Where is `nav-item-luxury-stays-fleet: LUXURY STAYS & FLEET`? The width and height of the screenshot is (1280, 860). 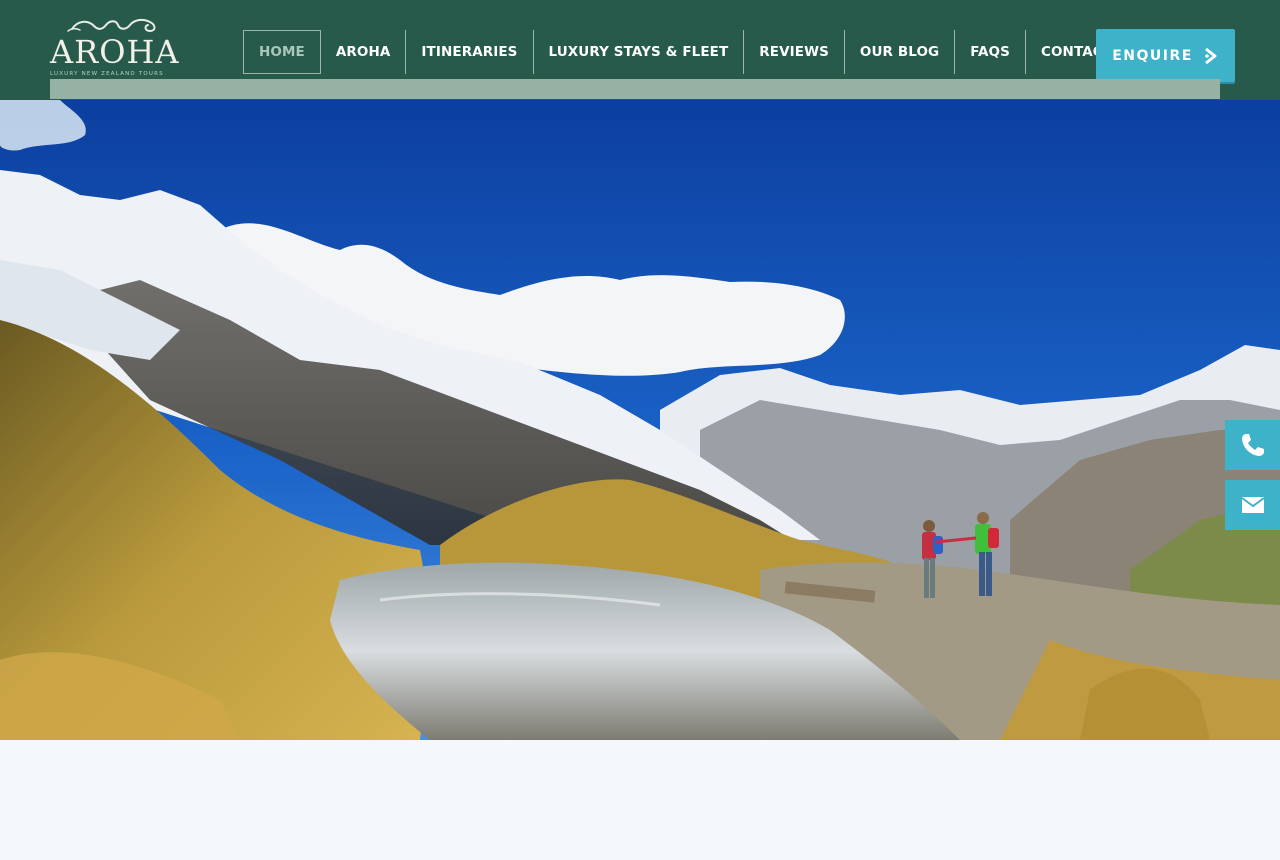
nav-item-luxury-stays-fleet: LUXURY STAYS & FLEET is located at coordinates (639, 52).